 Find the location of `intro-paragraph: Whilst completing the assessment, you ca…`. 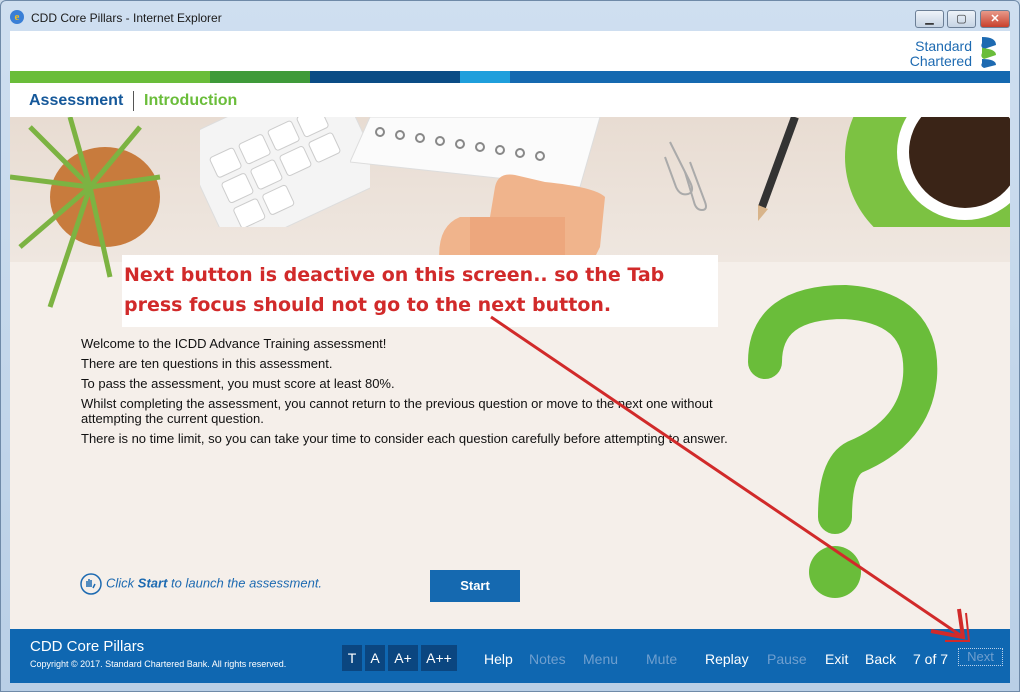

intro-paragraph: Whilst completing the assessment, you ca… is located at coordinates (397, 411).